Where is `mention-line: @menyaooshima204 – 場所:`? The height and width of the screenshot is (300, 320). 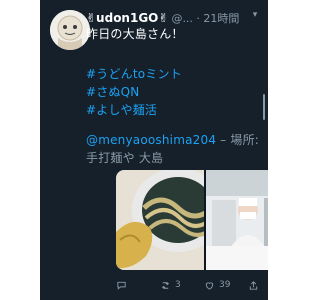 mention-line: @menyaooshima204 – 場所: is located at coordinates (172, 140).